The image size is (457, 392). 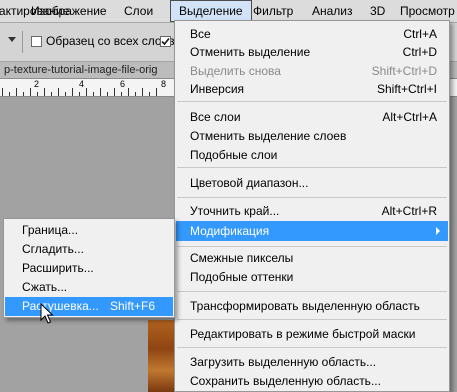 What do you see at coordinates (406, 89) in the screenshot?
I see `menu-item-shortcut: Shift+Ctrl+I` at bounding box center [406, 89].